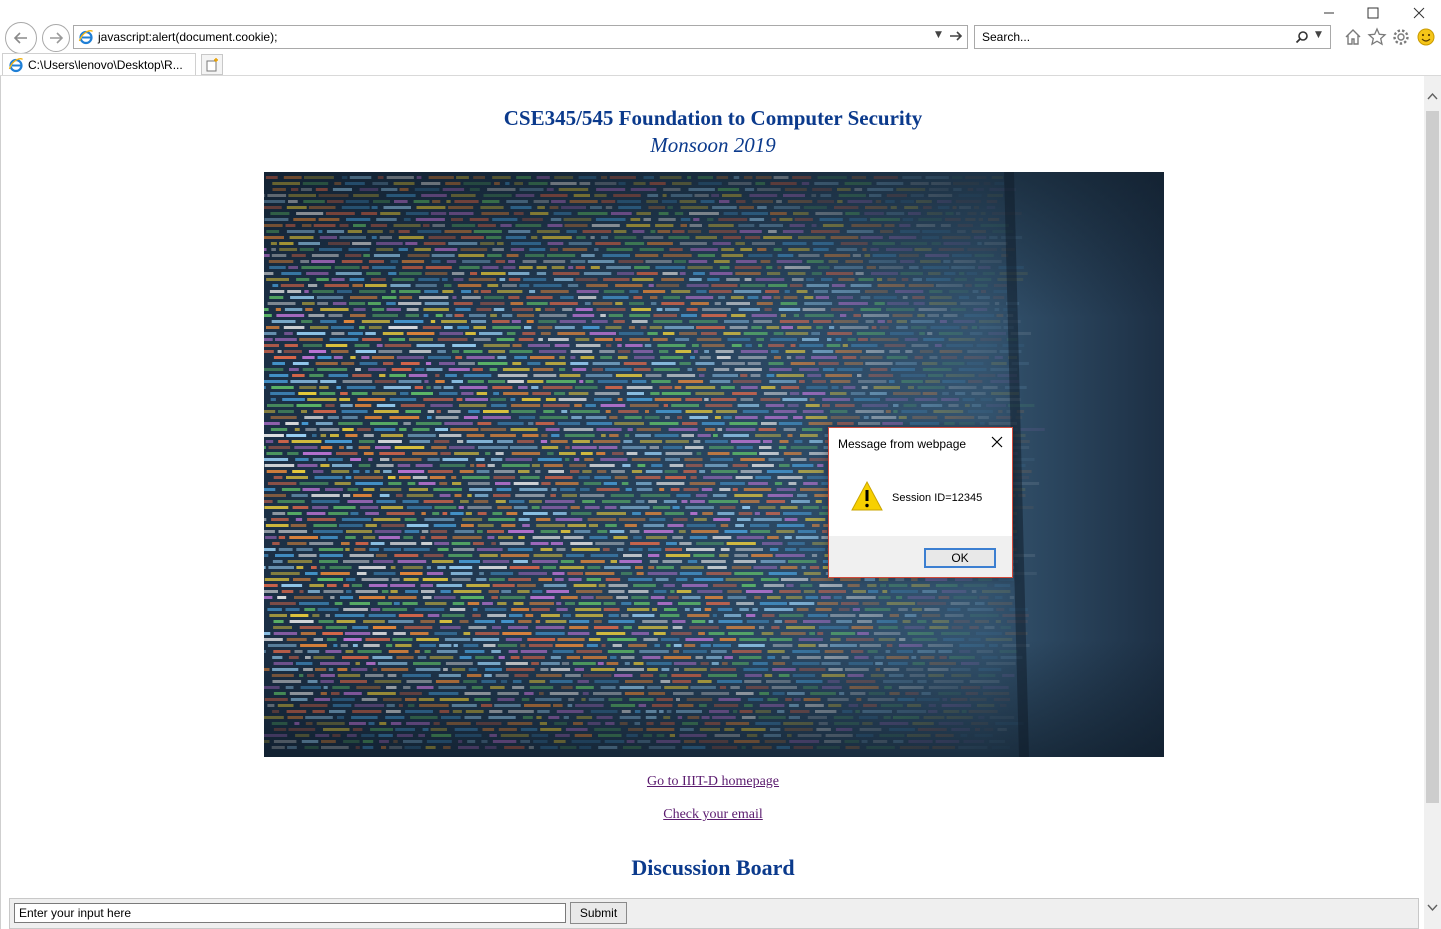  Describe the element at coordinates (714, 913) in the screenshot. I see `discussion-form: Submit` at that location.